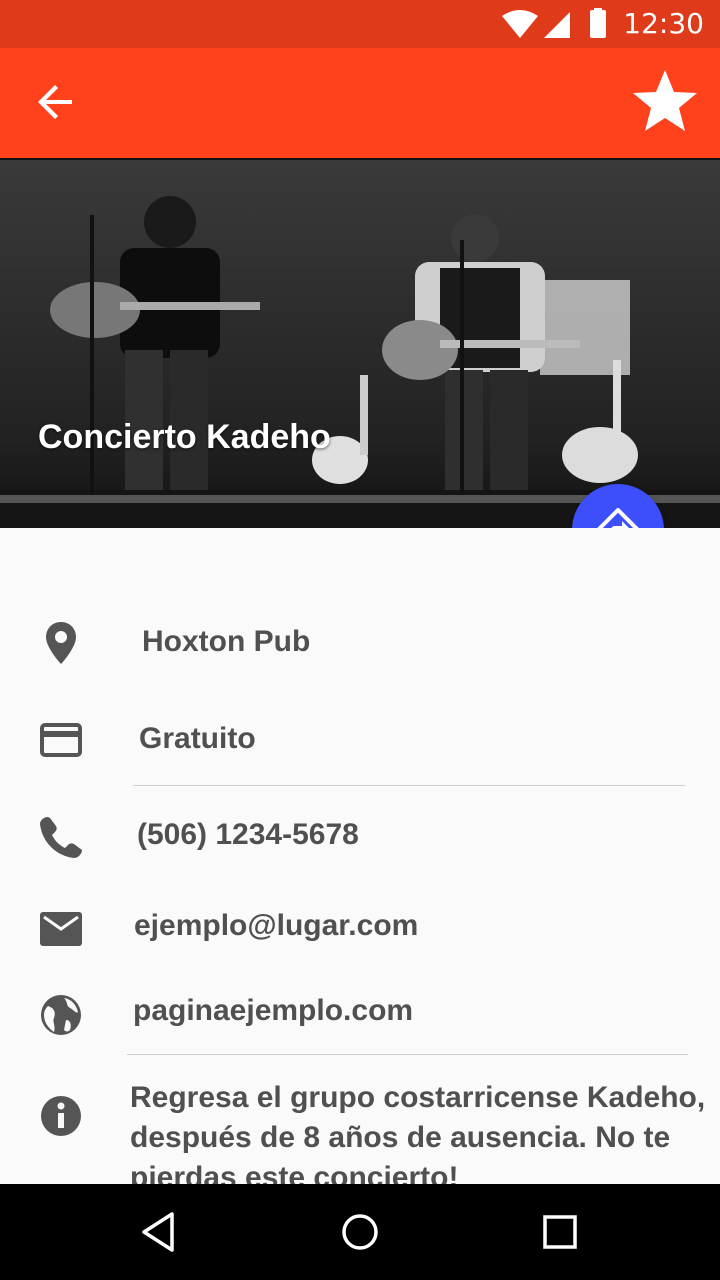 This screenshot has height=1280, width=720. Describe the element at coordinates (61, 643) in the screenshot. I see `location-pin-icon` at that location.